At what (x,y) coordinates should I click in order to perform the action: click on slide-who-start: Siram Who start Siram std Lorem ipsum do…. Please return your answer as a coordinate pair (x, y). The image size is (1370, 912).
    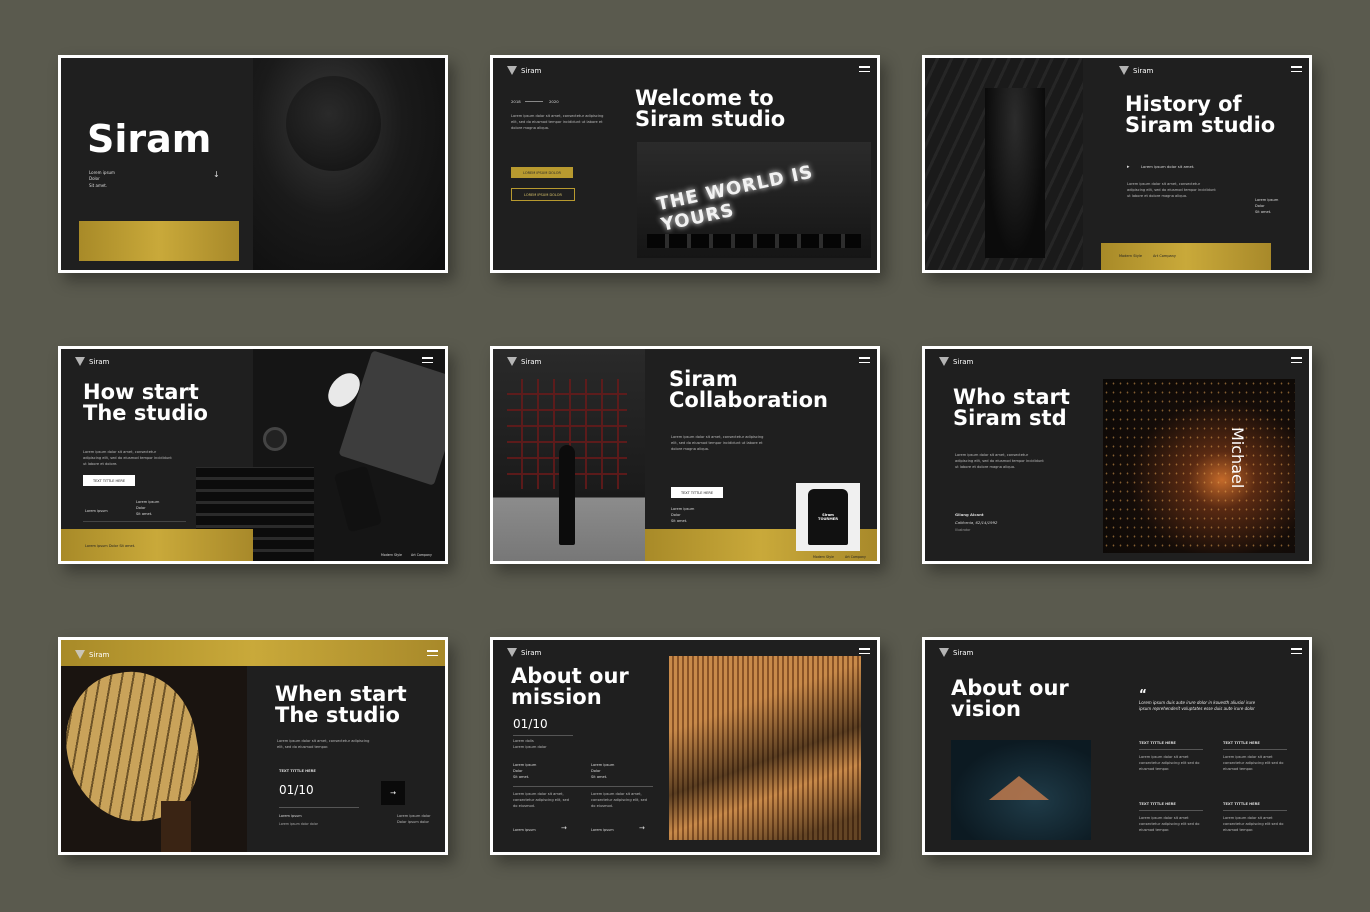
    Looking at the image, I should click on (1117, 455).